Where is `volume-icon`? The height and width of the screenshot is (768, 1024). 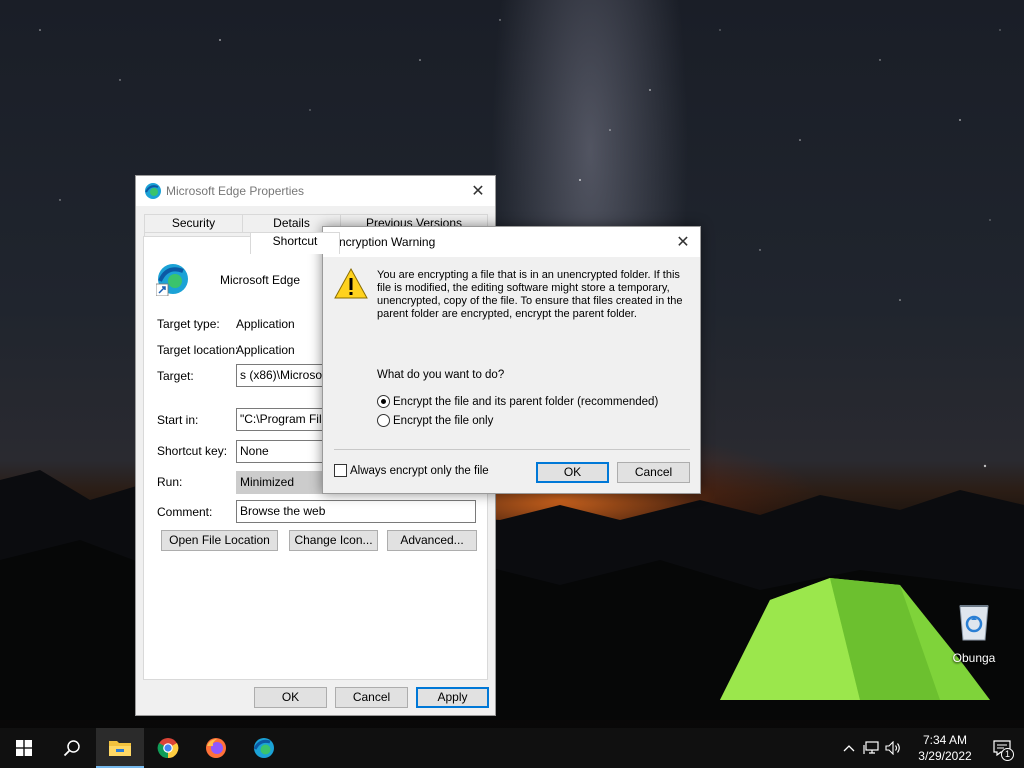
volume-icon is located at coordinates (893, 748).